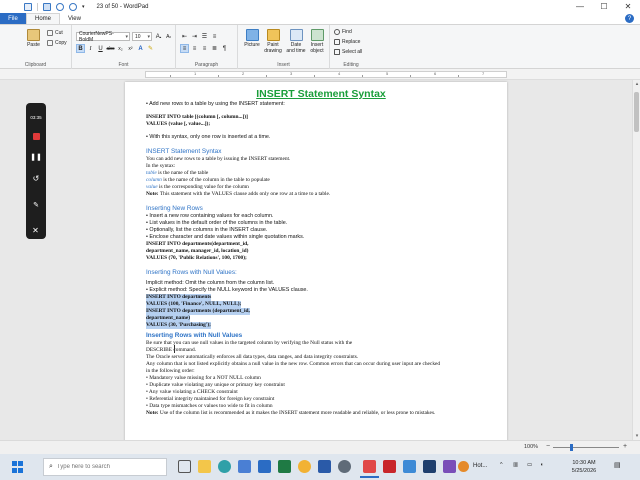  Describe the element at coordinates (389, 466) in the screenshot. I see `acrobat-icon` at that location.